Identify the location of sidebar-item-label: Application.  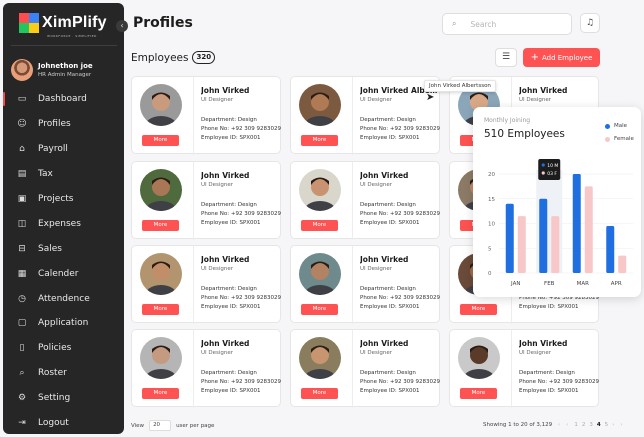
(63, 323).